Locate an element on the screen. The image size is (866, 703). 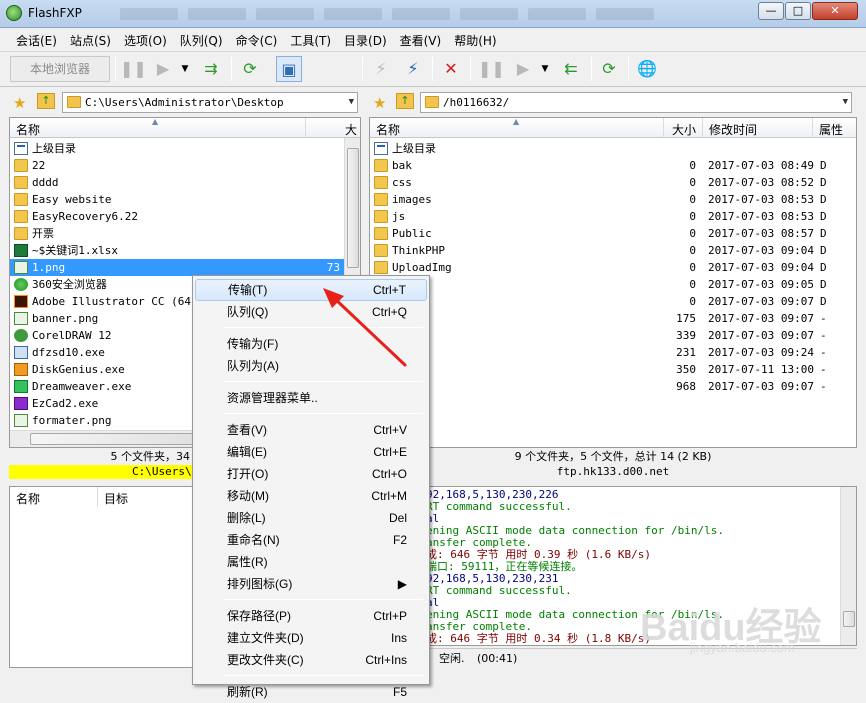
file-row: dddd is located at coordinates (177, 182).